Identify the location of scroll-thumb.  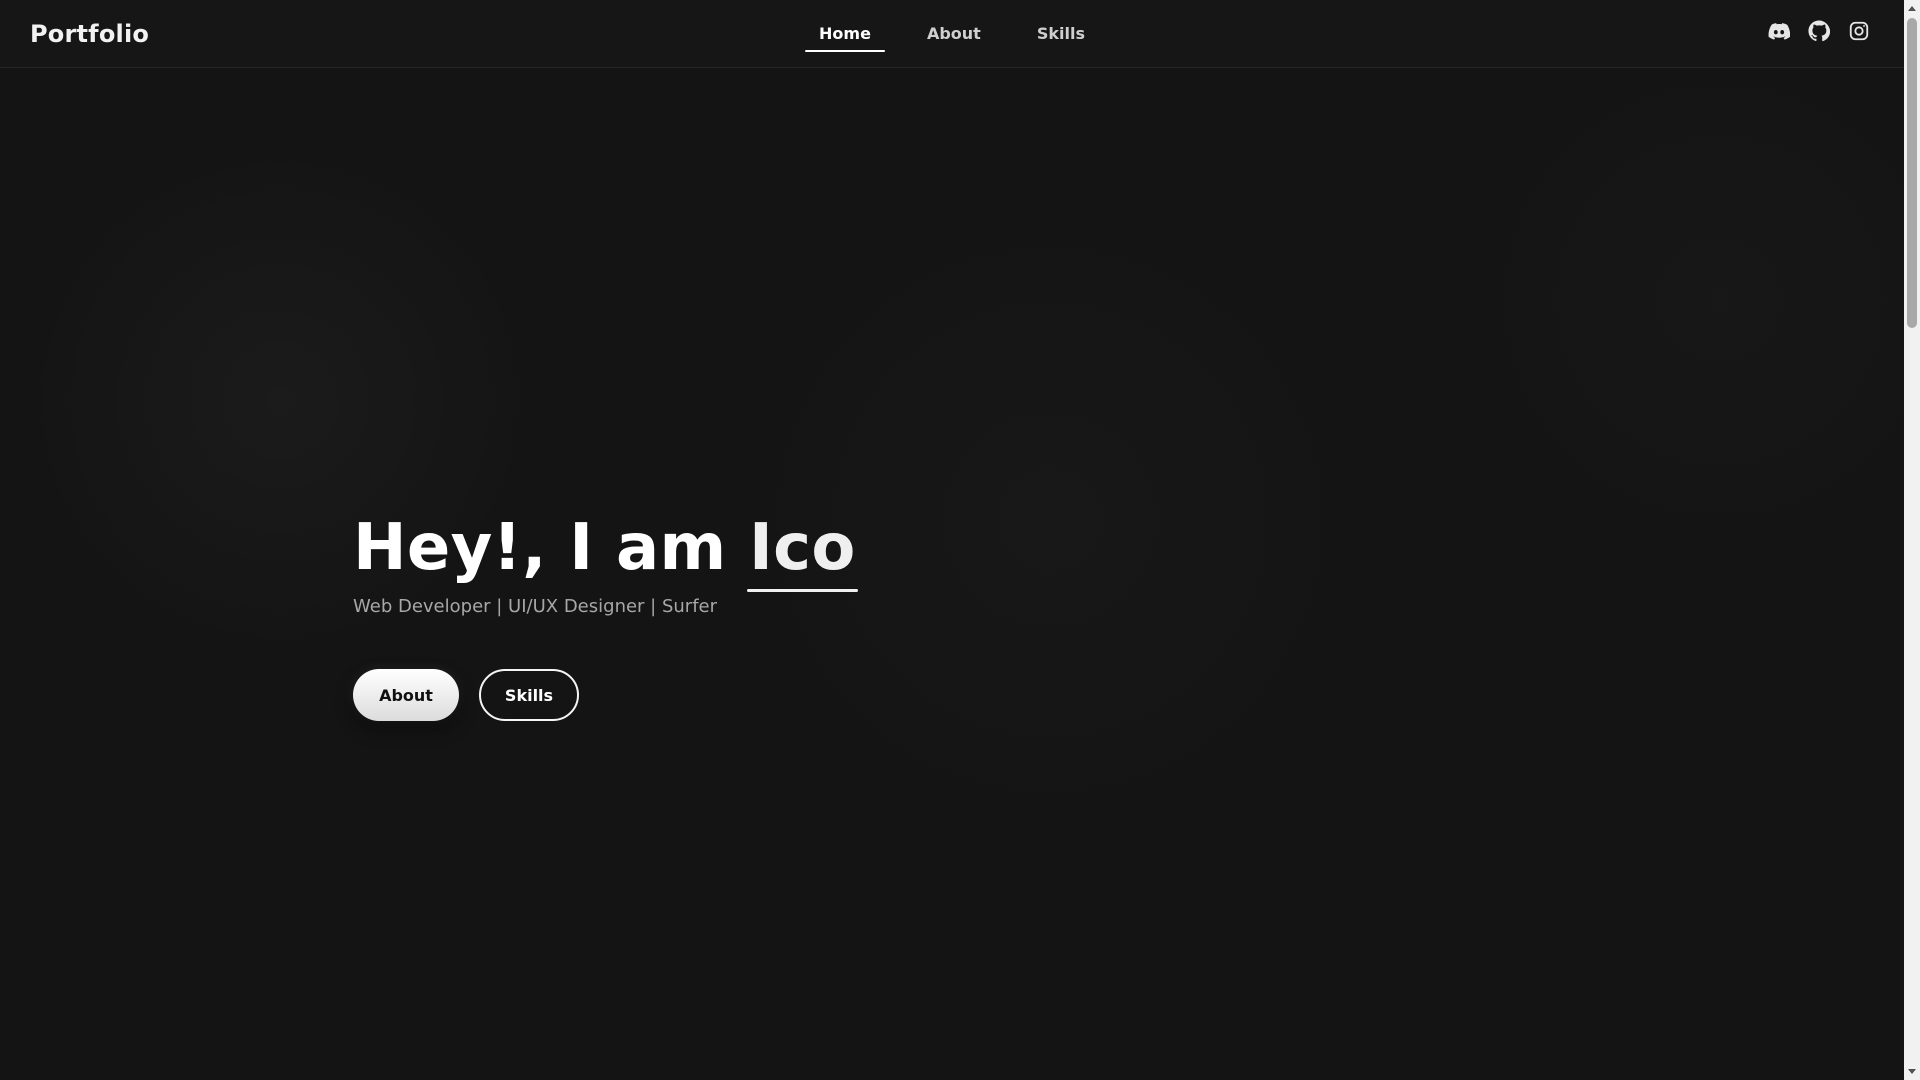
(1912, 173).